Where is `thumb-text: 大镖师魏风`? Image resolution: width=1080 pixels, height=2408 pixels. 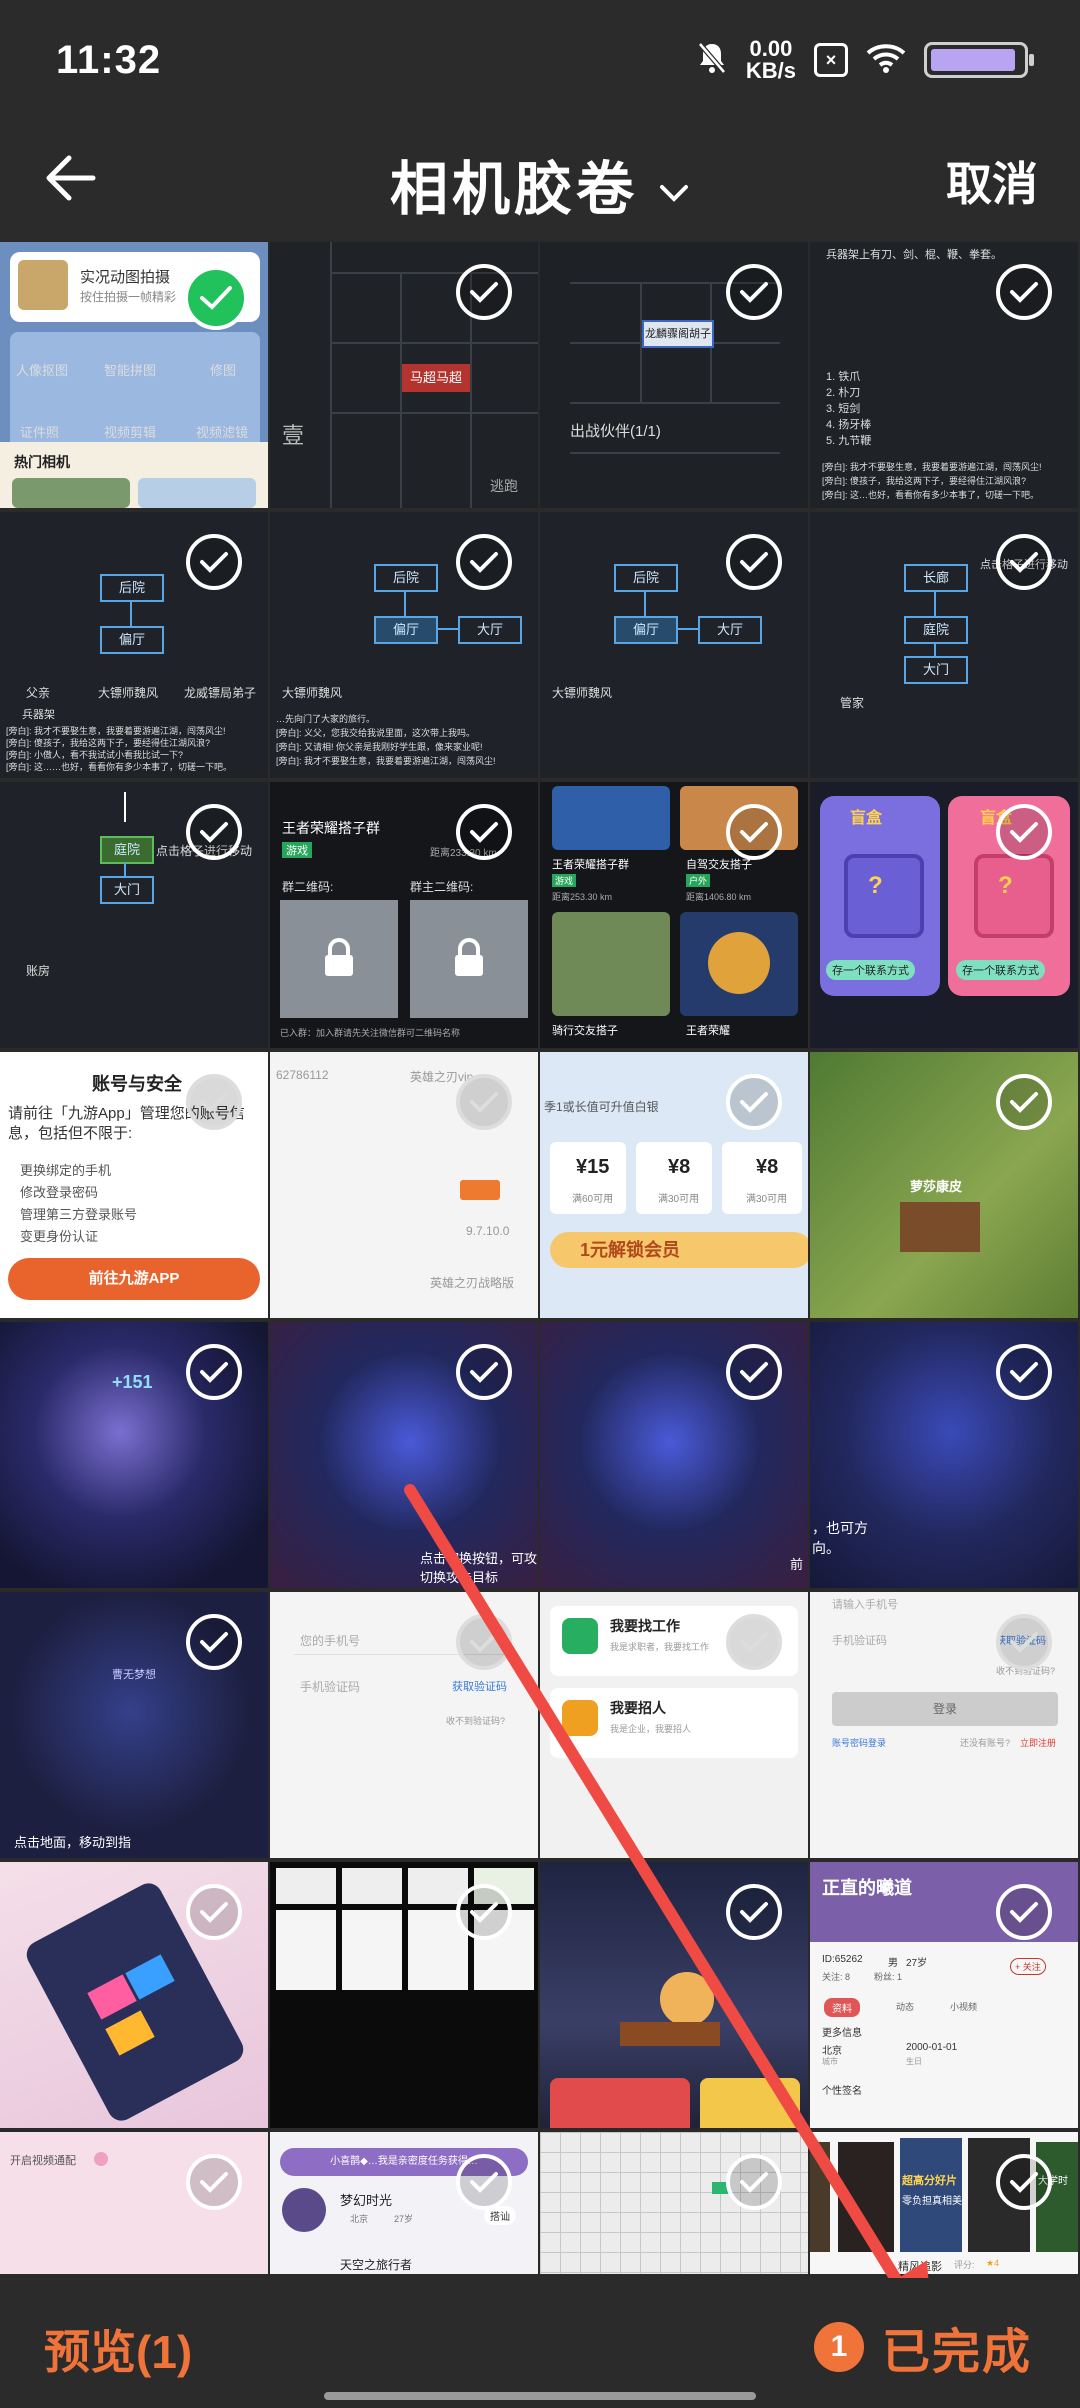
thumb-text: 大镖师魏风 is located at coordinates (312, 693).